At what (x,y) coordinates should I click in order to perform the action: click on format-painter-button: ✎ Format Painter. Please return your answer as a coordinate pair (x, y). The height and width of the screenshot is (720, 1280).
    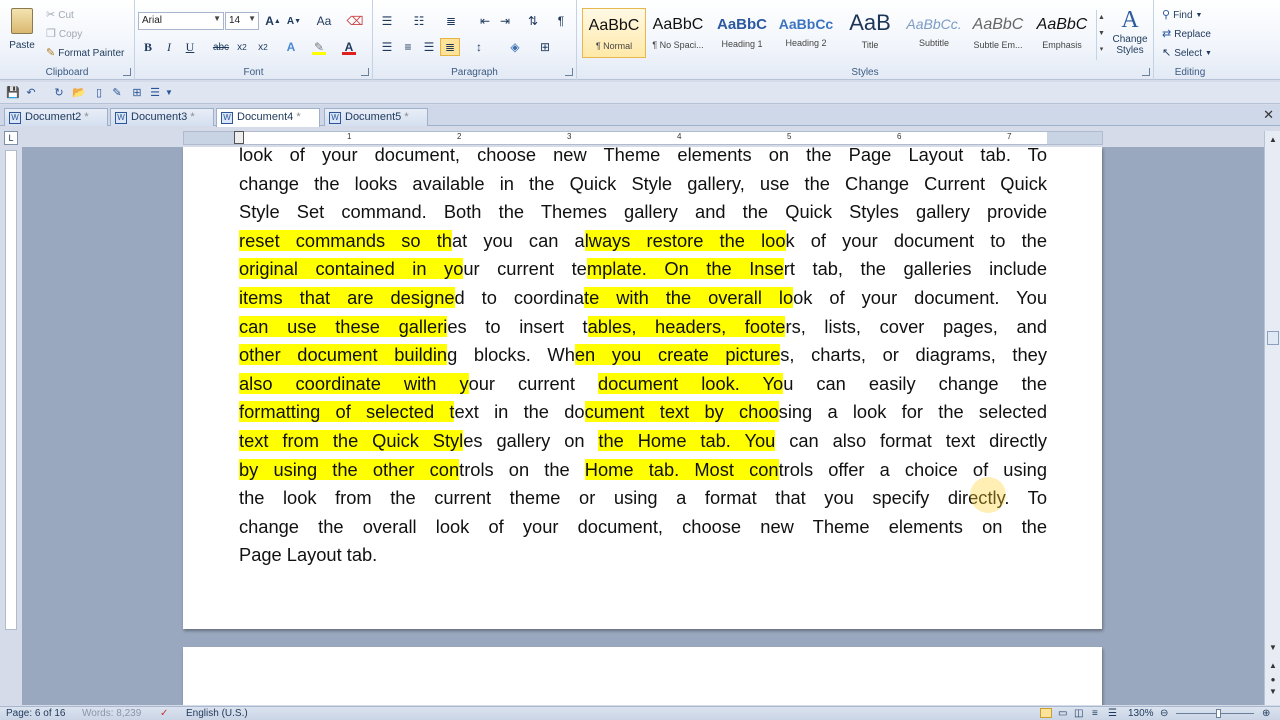
    Looking at the image, I should click on (85, 53).